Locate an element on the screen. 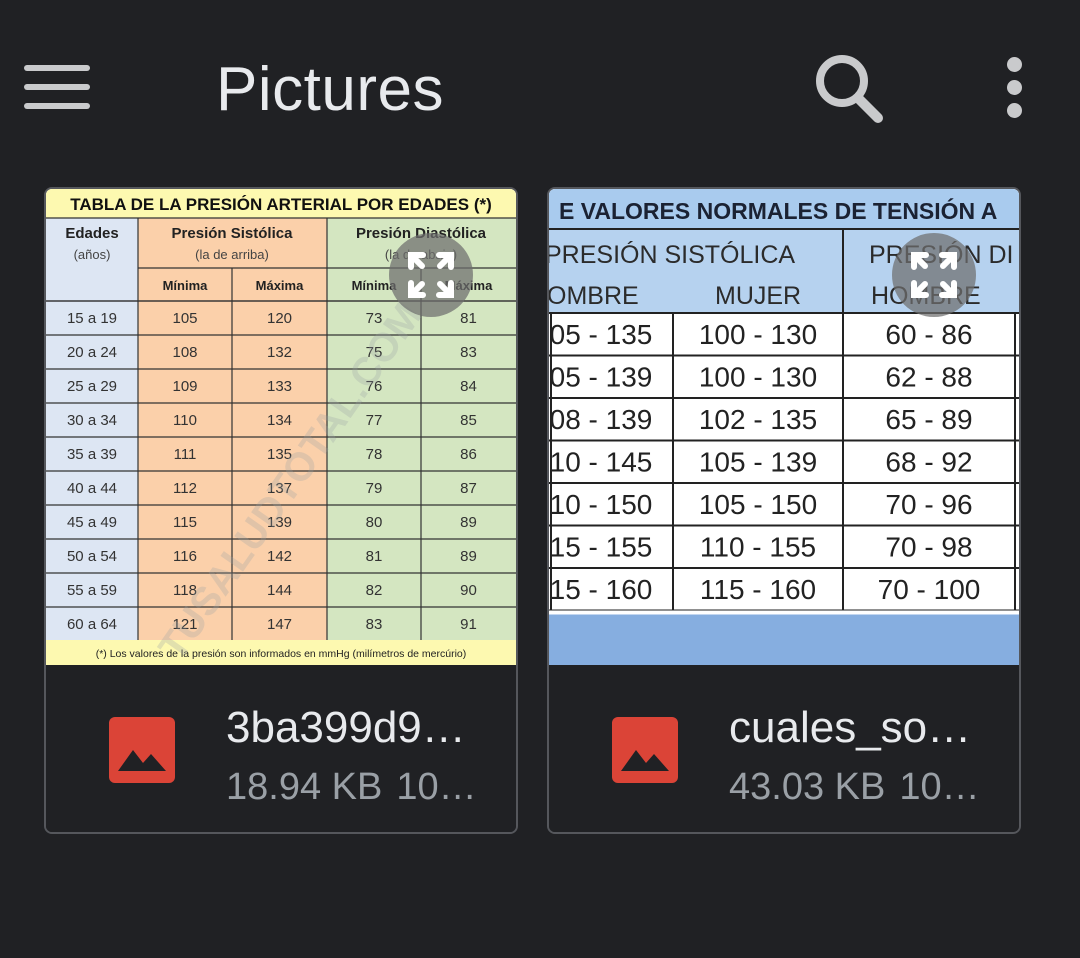 Image resolution: width=1080 pixels, height=958 pixels. table-title: E VALORES NORMALES DE TENSIÓN A is located at coordinates (778, 210).